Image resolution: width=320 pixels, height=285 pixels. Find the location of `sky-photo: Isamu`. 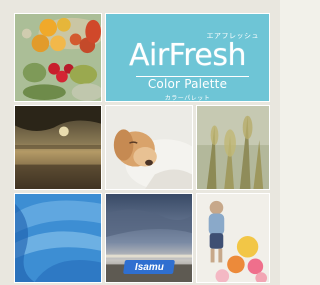

sky-photo: Isamu is located at coordinates (149, 238).